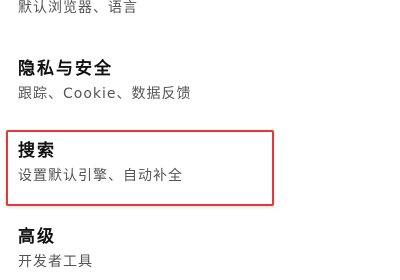 Image resolution: width=400 pixels, height=280 pixels. I want to click on settings-item-title: 隐私与安全, so click(65, 69).